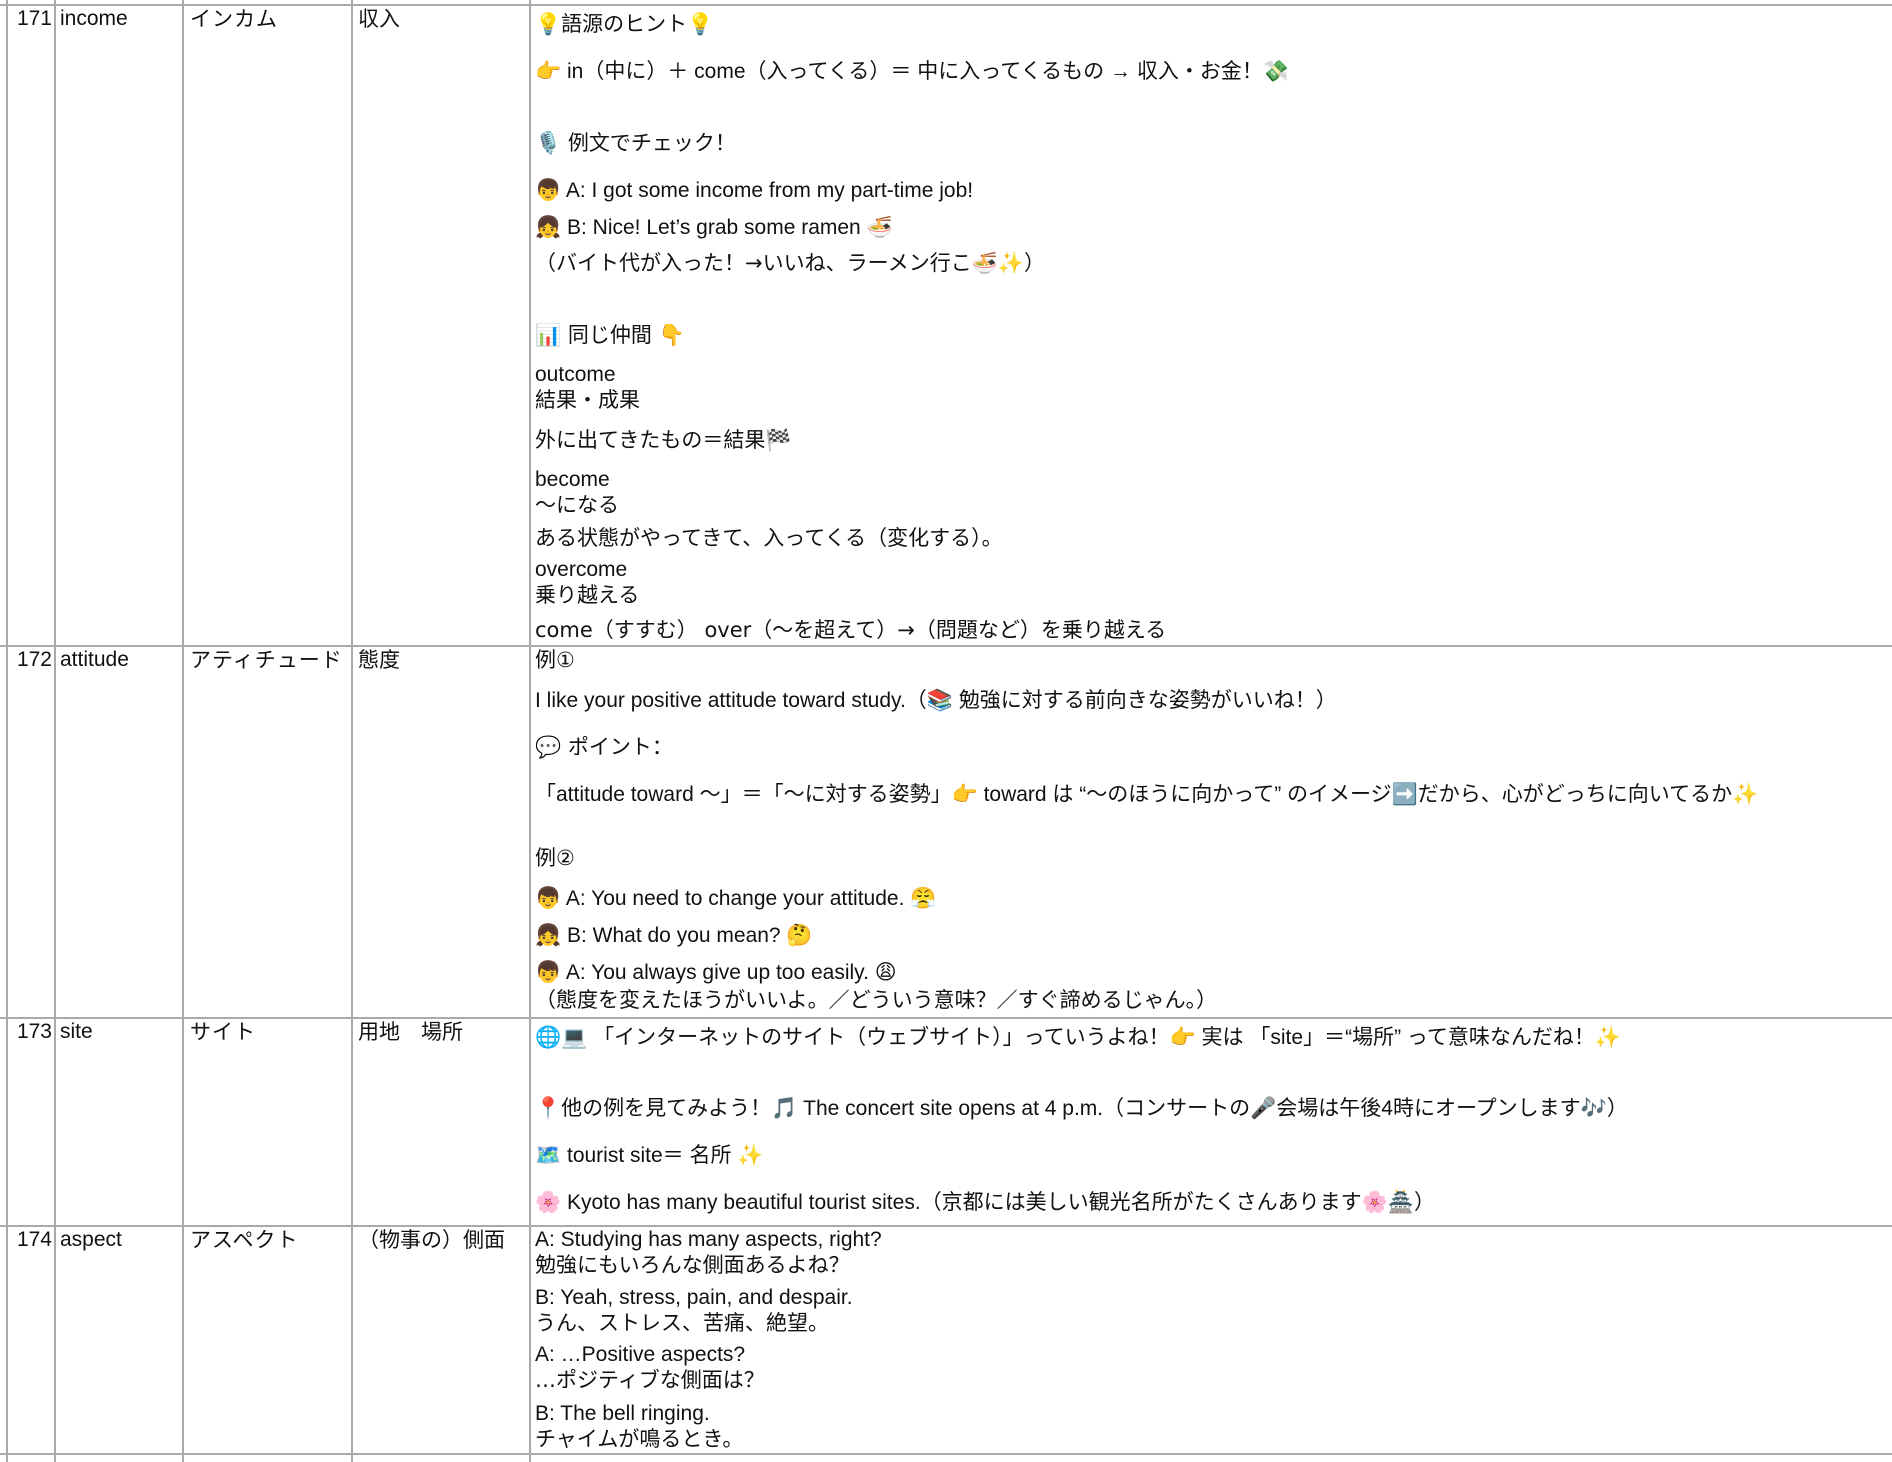  I want to click on row-number: 171, so click(34, 18).